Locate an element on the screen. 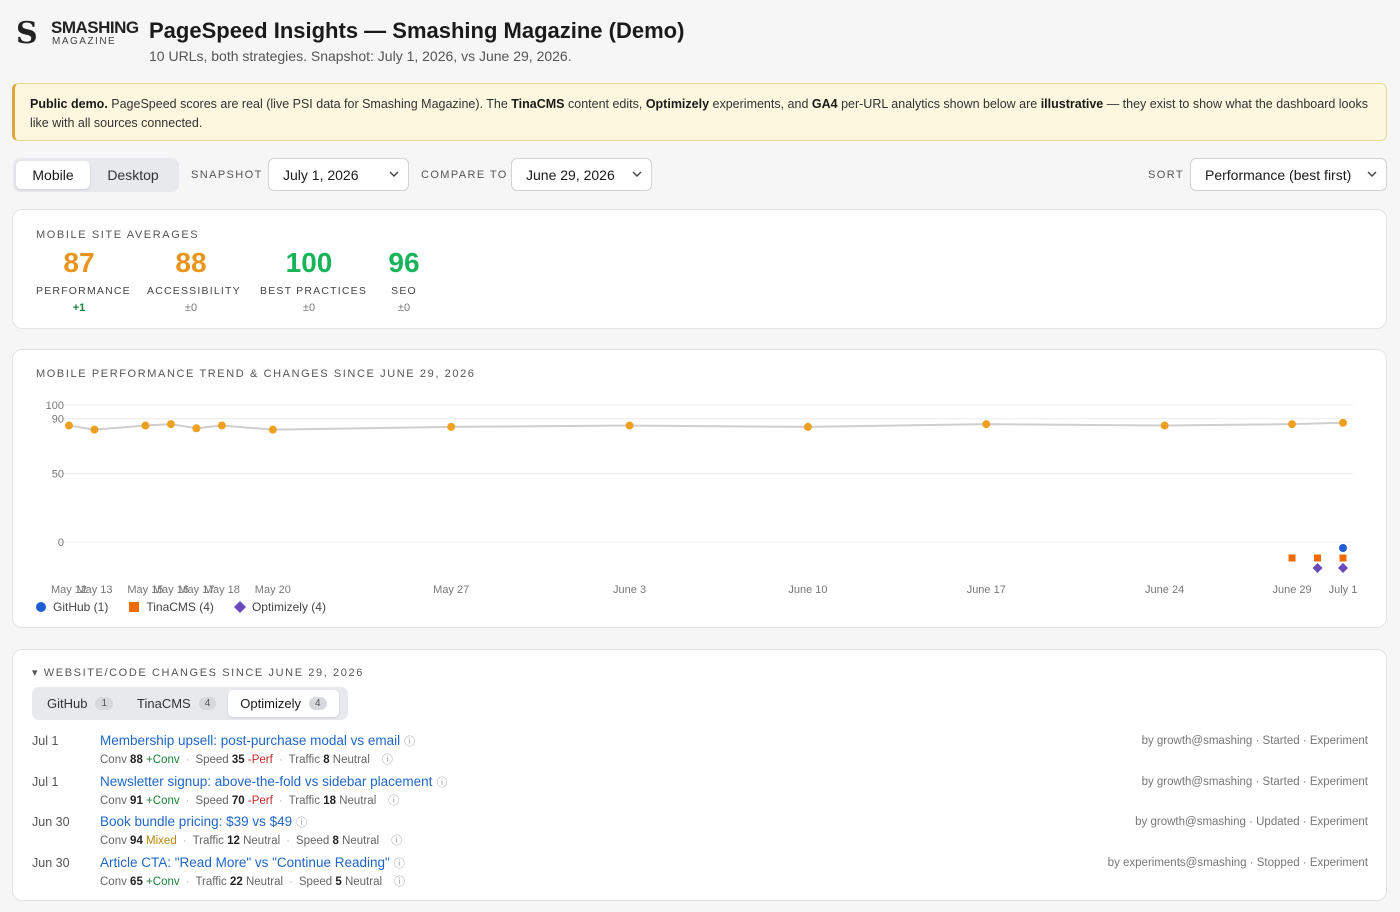 This screenshot has width=1400, height=912. banner-text-3: experiments, and is located at coordinates (760, 104).